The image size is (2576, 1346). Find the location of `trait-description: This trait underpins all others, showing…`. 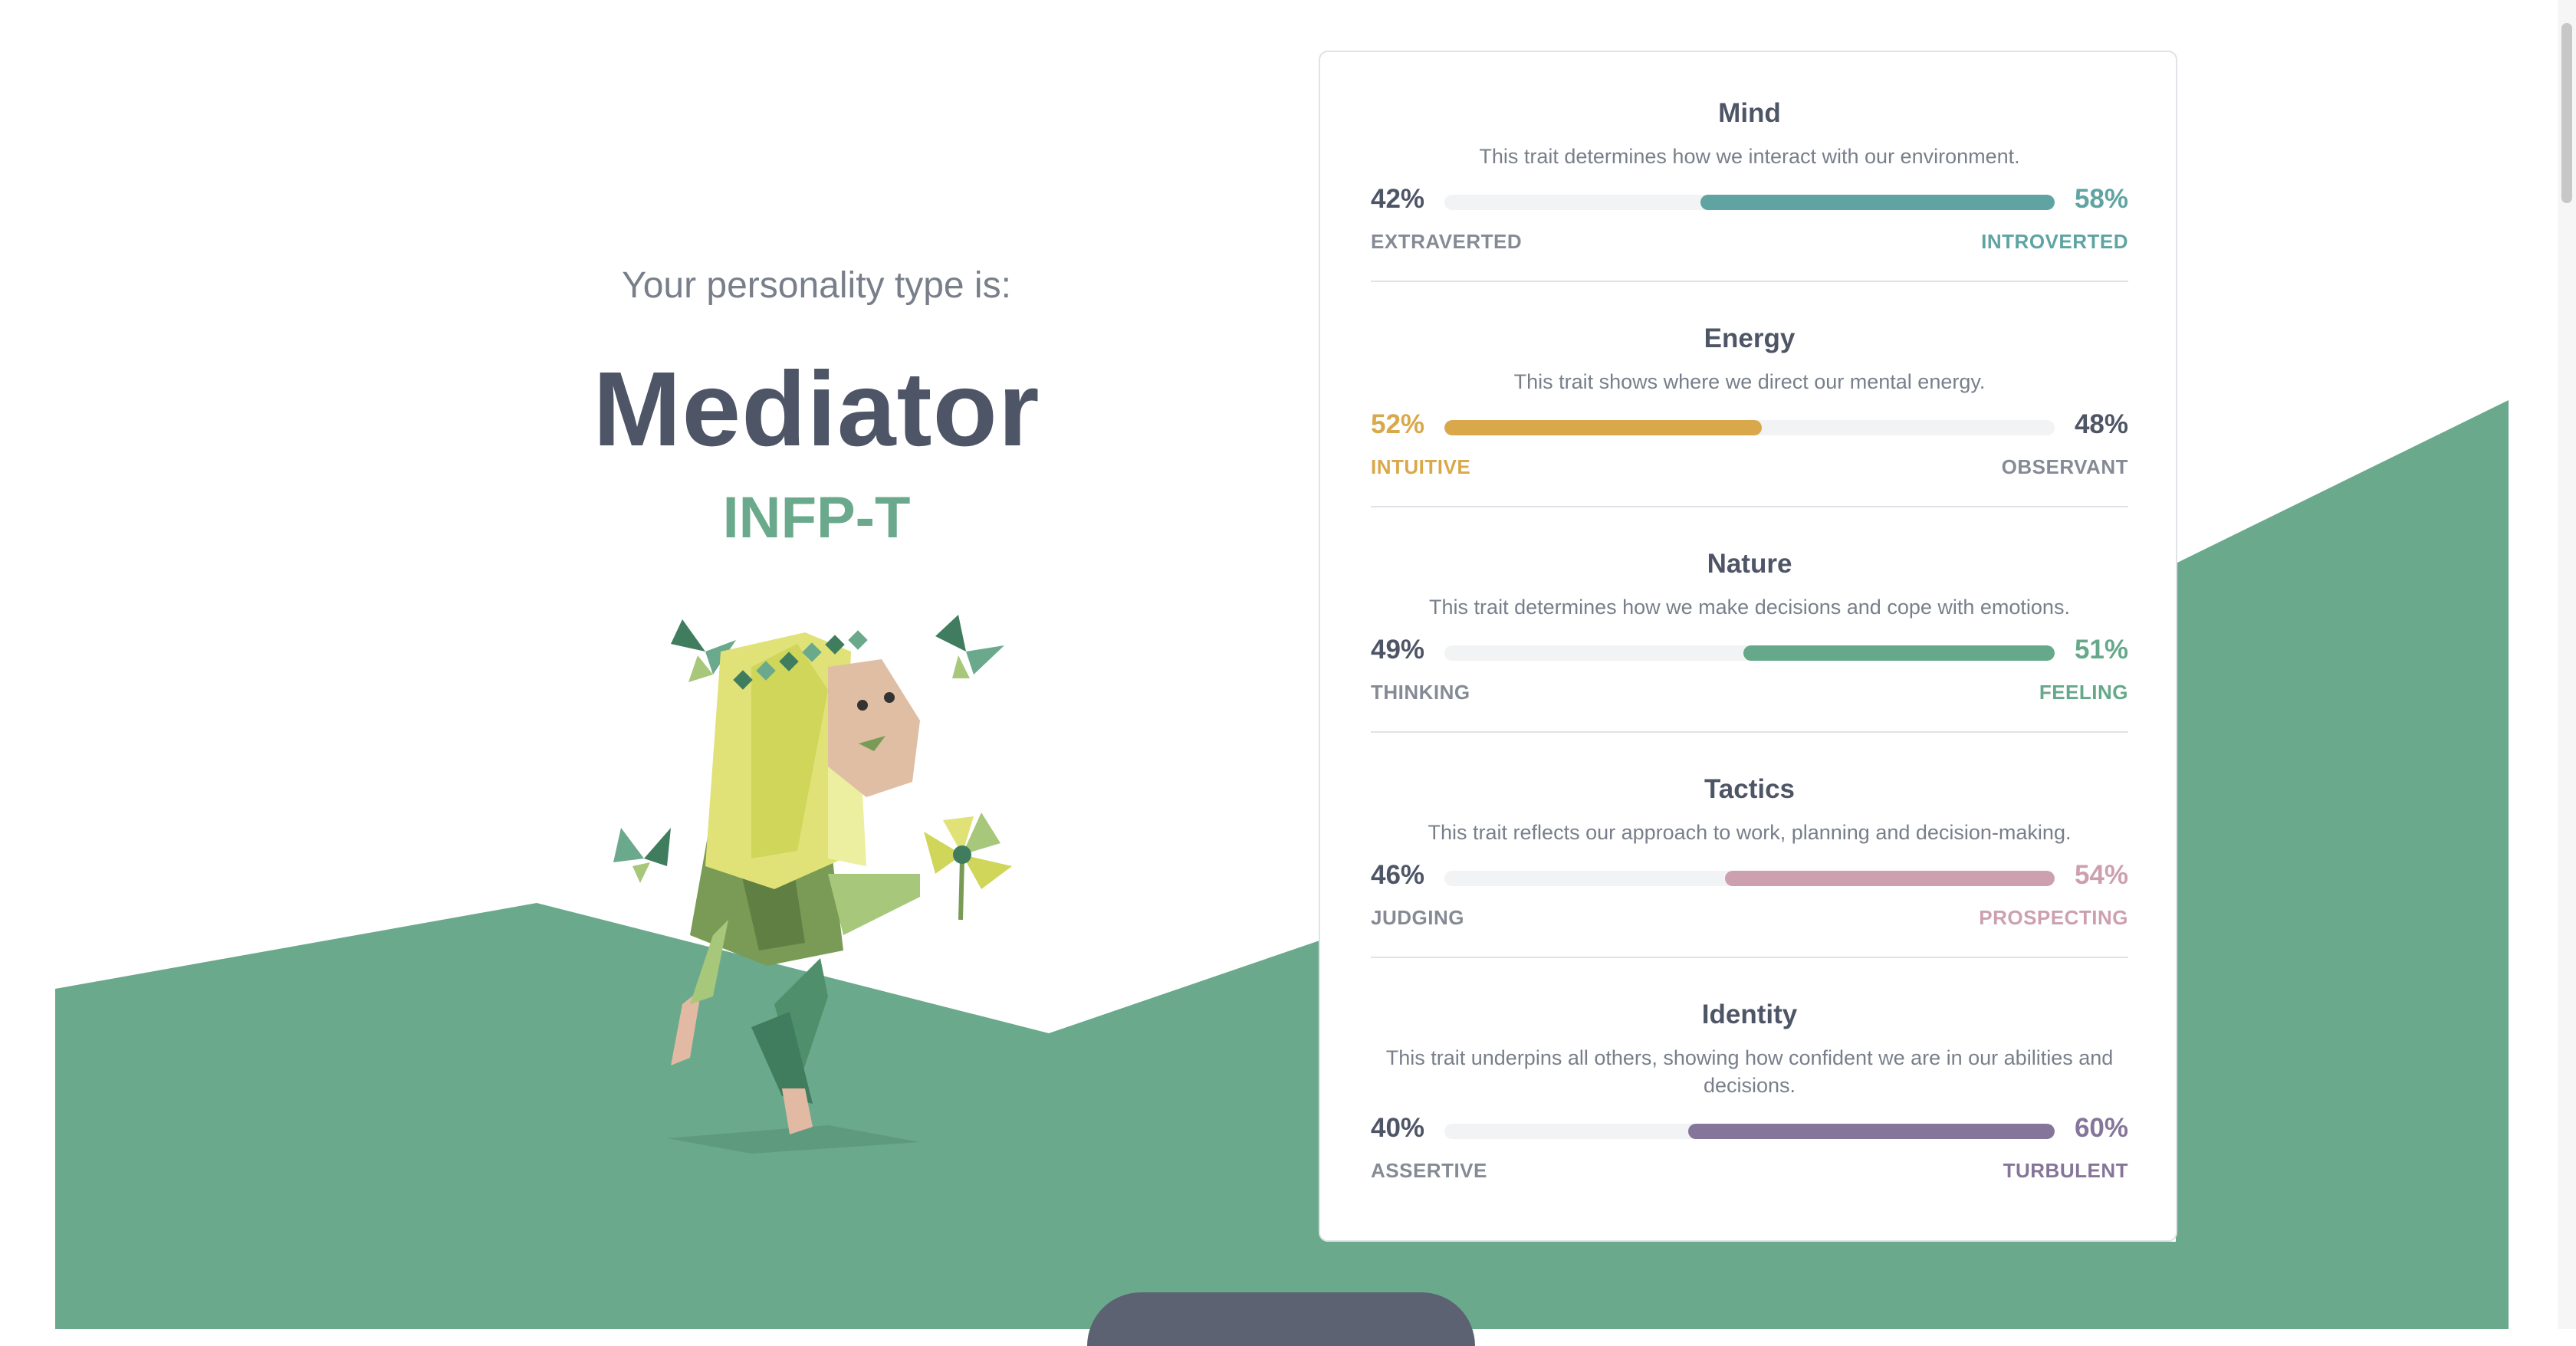

trait-description: This trait underpins all others, showing… is located at coordinates (1750, 1071).